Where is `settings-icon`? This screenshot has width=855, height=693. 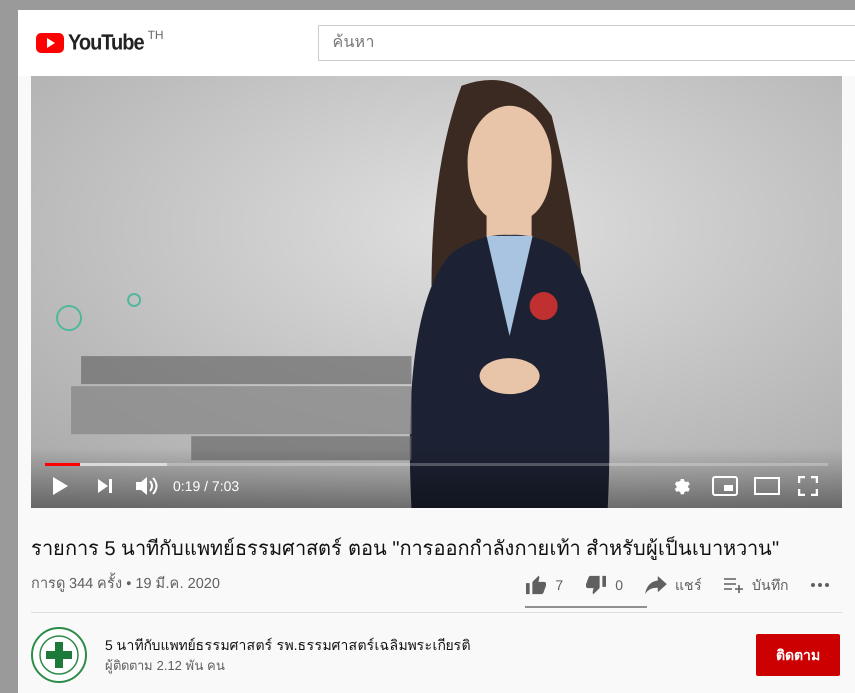
settings-icon is located at coordinates (682, 486).